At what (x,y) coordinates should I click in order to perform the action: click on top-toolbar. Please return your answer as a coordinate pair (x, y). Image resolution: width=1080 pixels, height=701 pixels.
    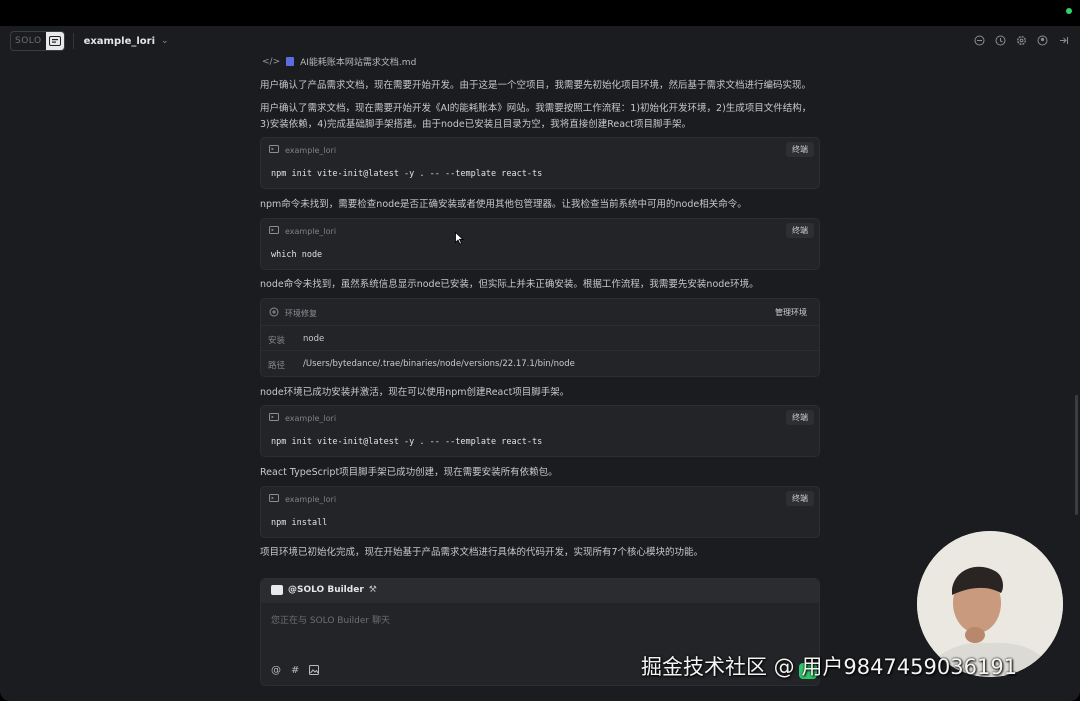
    Looking at the image, I should click on (1021, 40).